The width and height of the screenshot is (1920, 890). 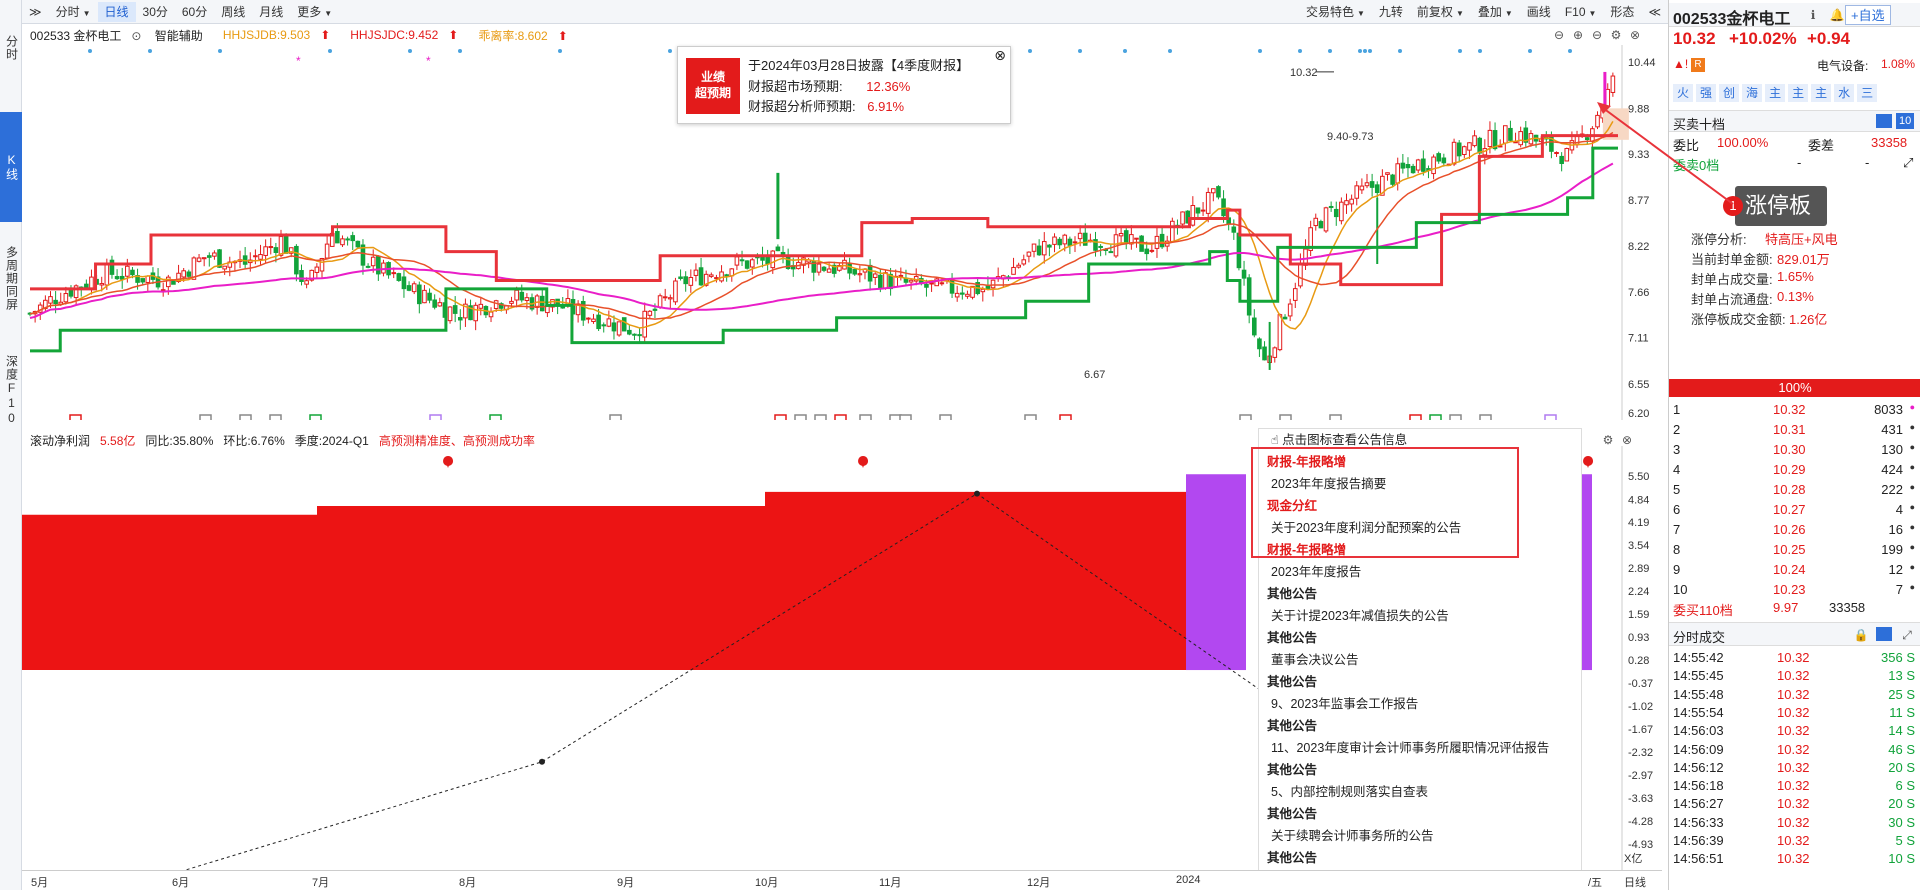 What do you see at coordinates (1775, 93) in the screenshot?
I see `tag-main-1: 主` at bounding box center [1775, 93].